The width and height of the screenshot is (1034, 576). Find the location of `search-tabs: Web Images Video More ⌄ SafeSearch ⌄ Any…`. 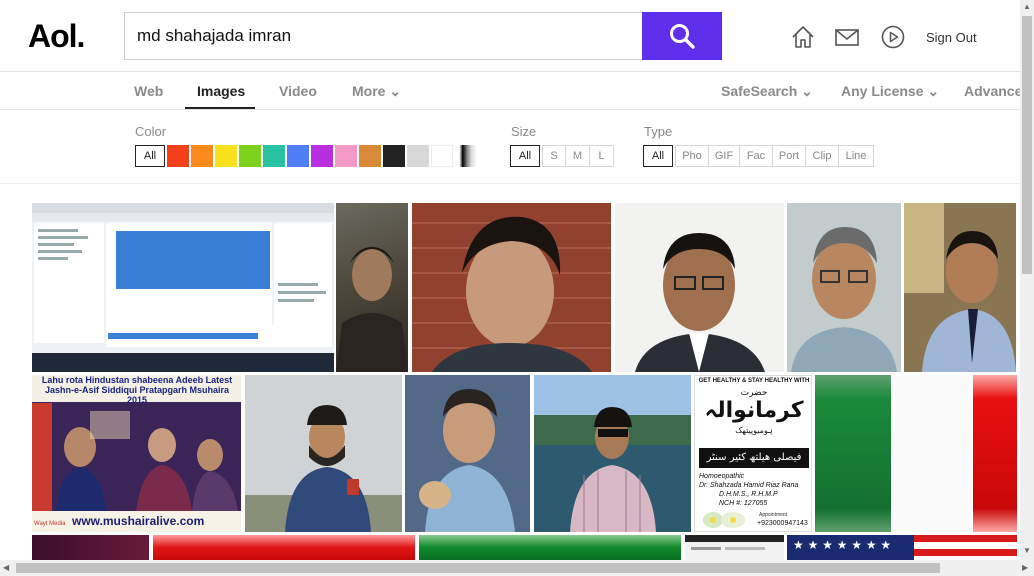

search-tabs: Web Images Video More ⌄ SafeSearch ⌄ Any… is located at coordinates (515, 91).